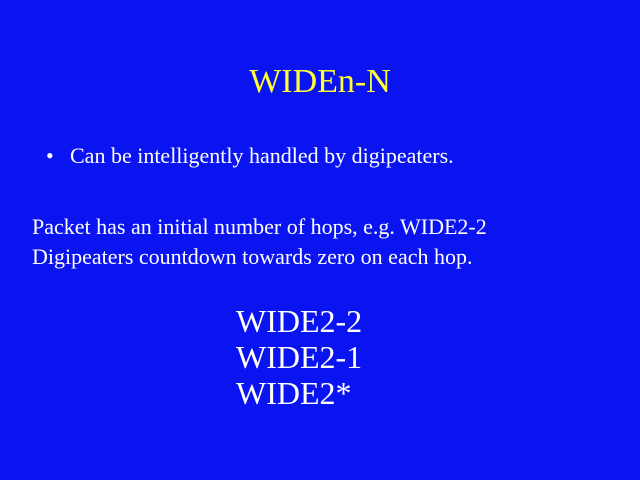  What do you see at coordinates (299, 321) in the screenshot?
I see `hop-example: WIDE2-2` at bounding box center [299, 321].